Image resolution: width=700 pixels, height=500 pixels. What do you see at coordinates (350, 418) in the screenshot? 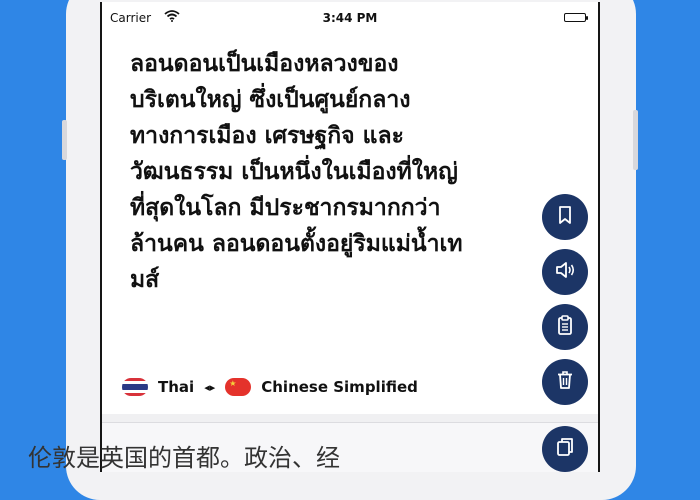
I see `card-divider` at bounding box center [350, 418].